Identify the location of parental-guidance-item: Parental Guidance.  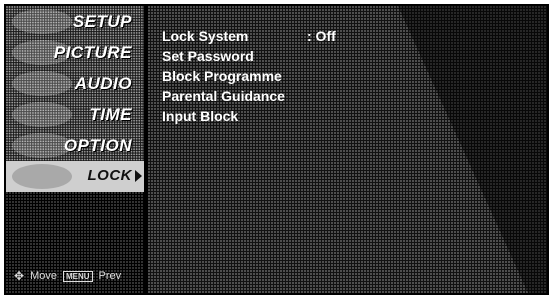
(223, 96).